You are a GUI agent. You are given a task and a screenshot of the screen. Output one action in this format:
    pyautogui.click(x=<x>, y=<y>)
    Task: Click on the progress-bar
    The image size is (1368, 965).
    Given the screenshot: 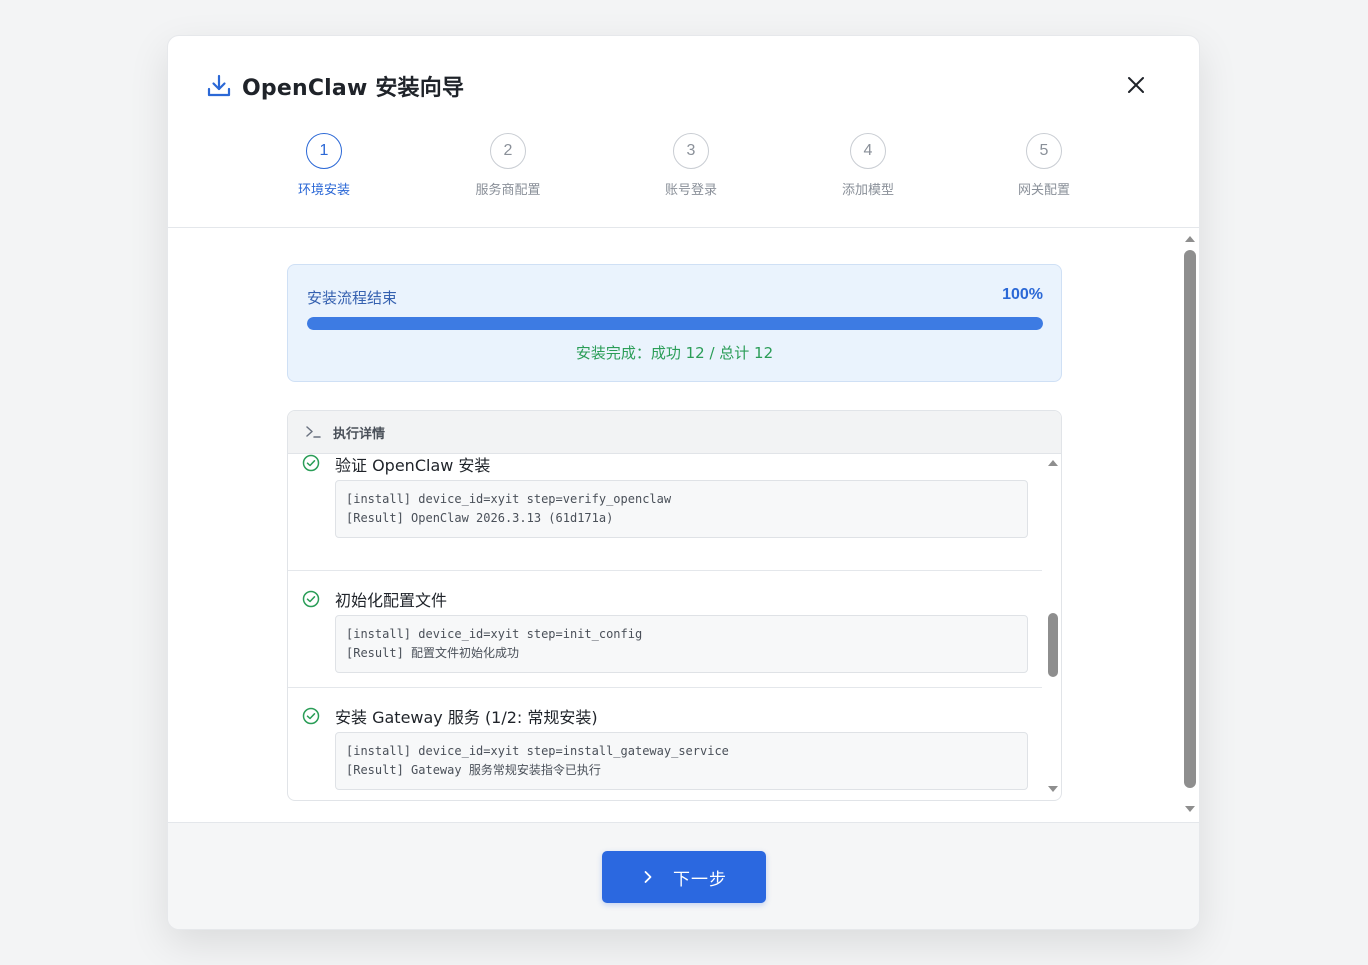 What is the action you would take?
    pyautogui.click(x=675, y=323)
    